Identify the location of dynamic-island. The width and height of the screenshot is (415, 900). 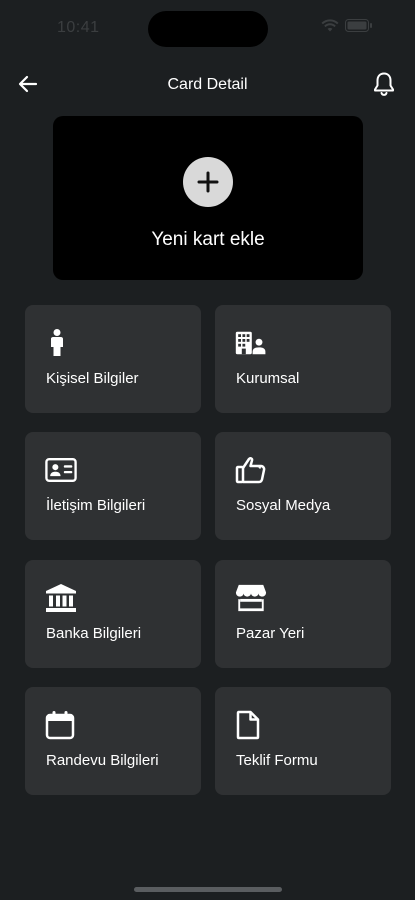
(208, 29).